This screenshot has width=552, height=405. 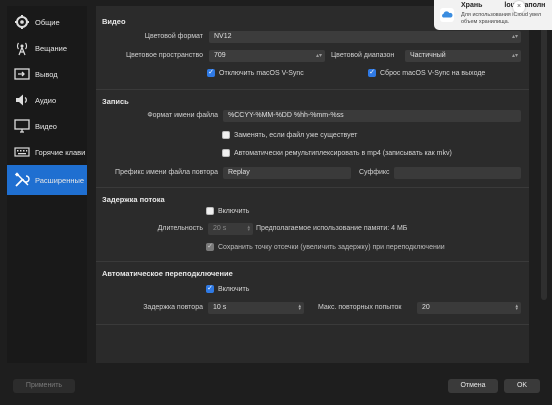 What do you see at coordinates (182, 115) in the screenshot?
I see `filename-format-label: Формат имени файла` at bounding box center [182, 115].